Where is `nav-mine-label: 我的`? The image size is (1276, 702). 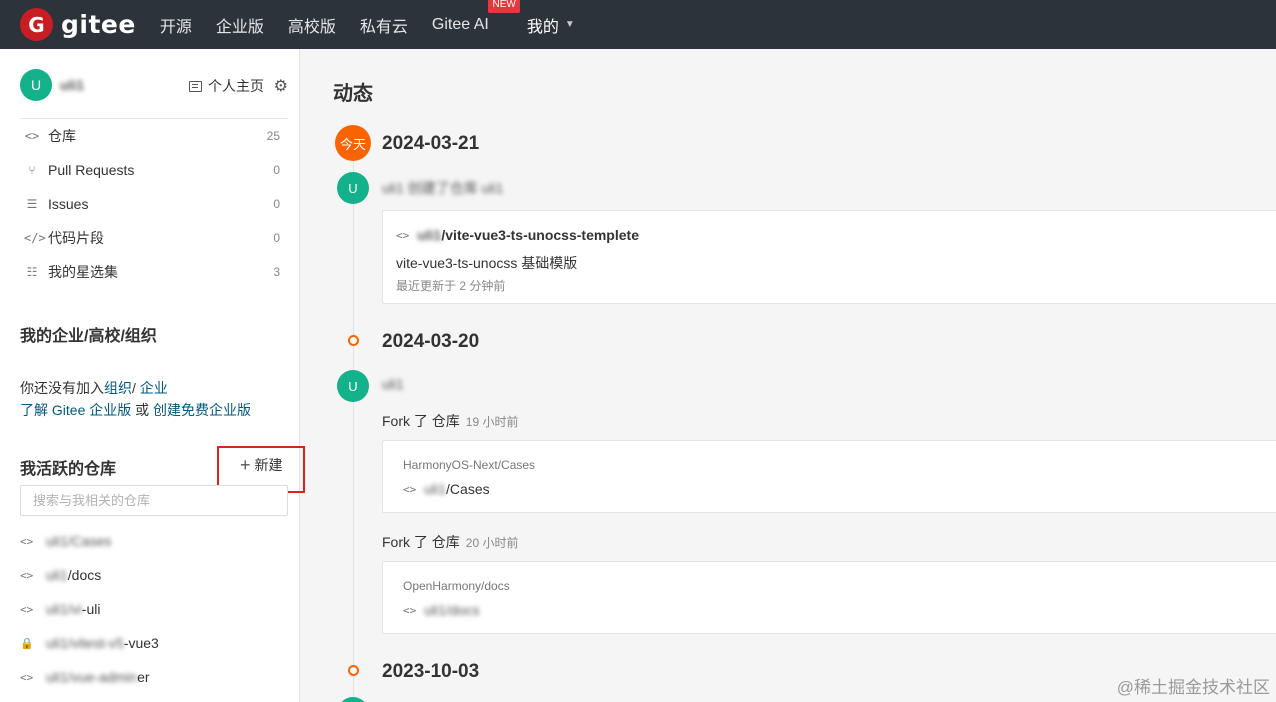
nav-mine-label: 我的 is located at coordinates (542, 27).